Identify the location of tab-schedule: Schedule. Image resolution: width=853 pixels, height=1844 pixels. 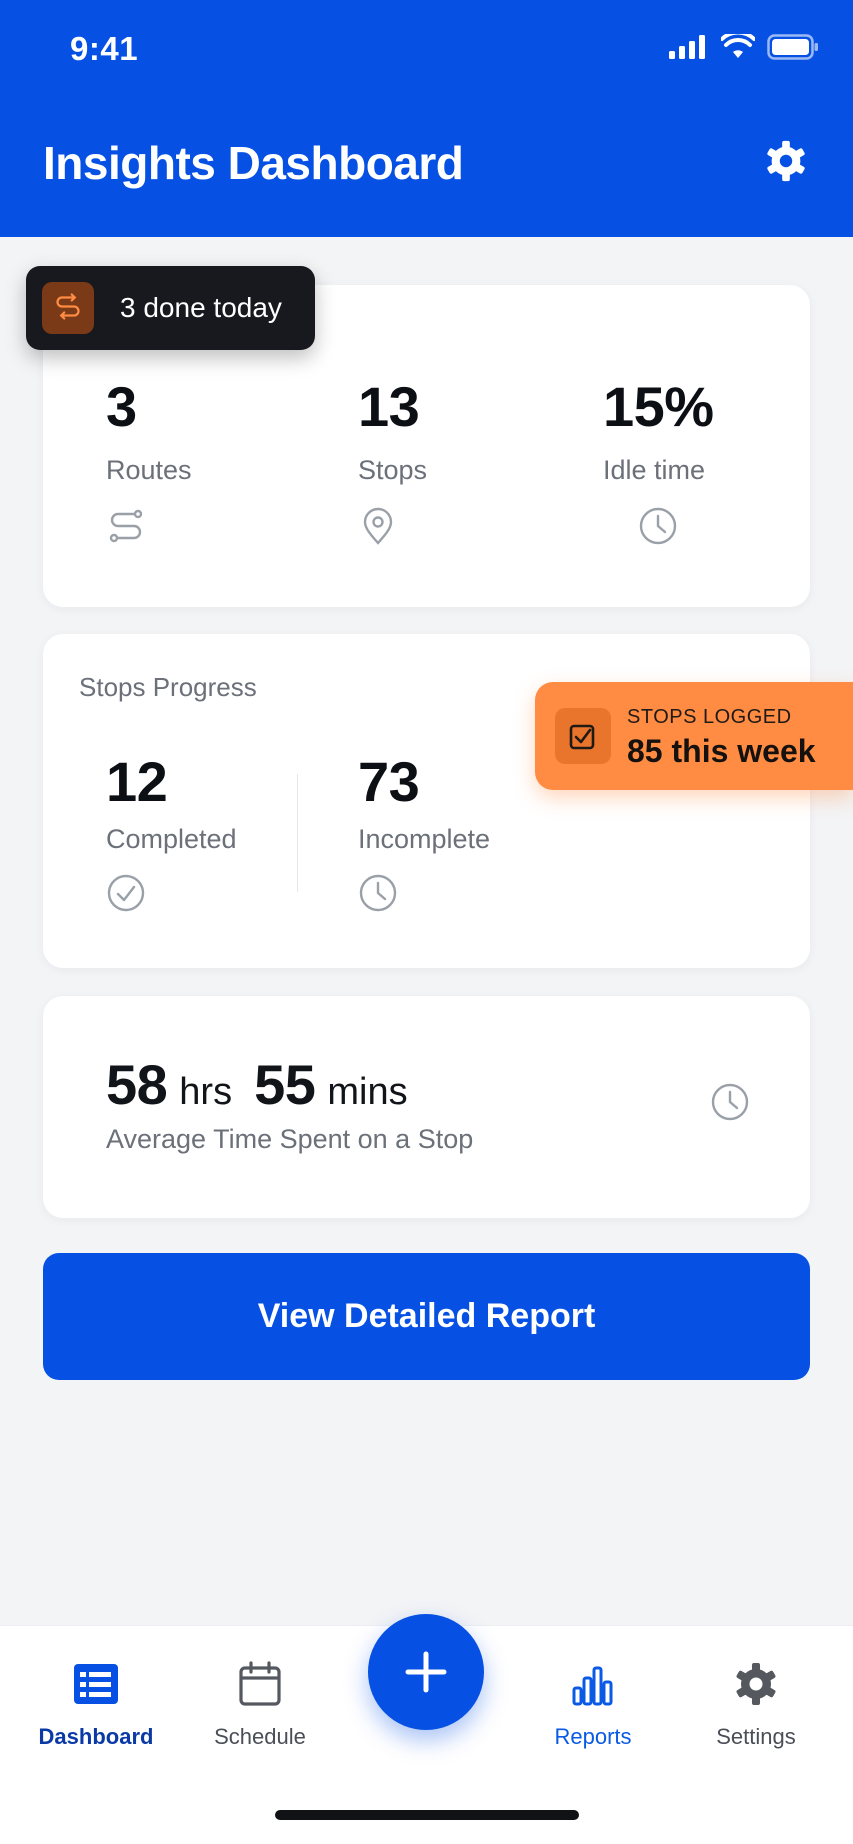
(260, 1705).